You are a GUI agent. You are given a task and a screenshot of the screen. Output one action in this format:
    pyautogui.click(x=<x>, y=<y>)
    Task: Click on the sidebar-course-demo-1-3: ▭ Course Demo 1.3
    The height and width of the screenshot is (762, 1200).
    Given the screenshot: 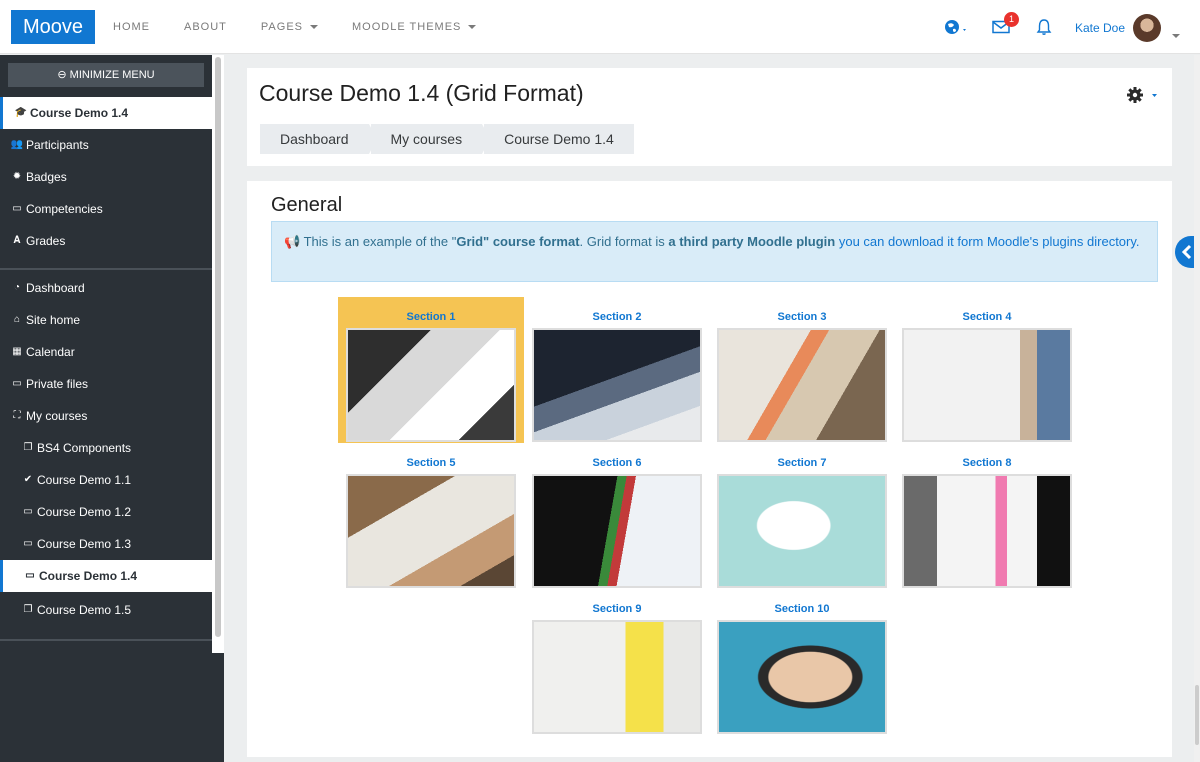 What is the action you would take?
    pyautogui.click(x=106, y=544)
    